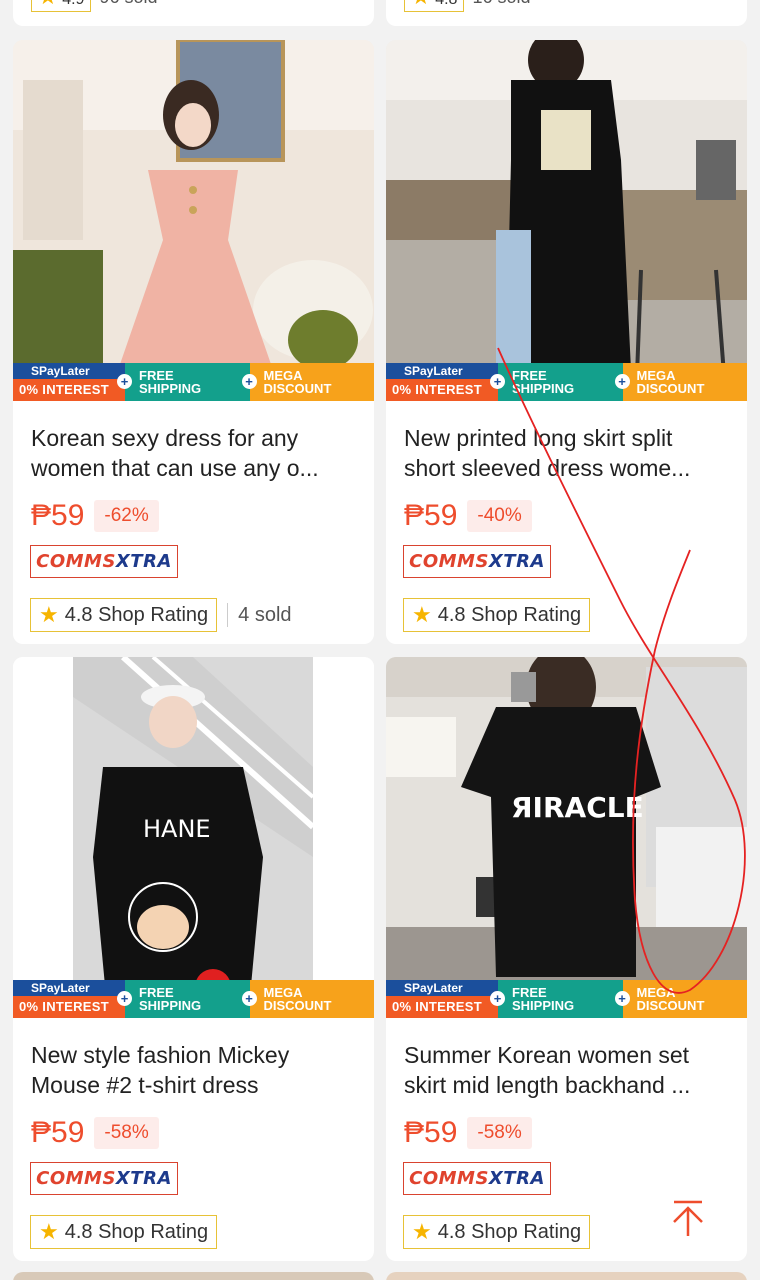 This screenshot has width=760, height=1280. I want to click on rating-badge: ★ 4.9, so click(61, 6).